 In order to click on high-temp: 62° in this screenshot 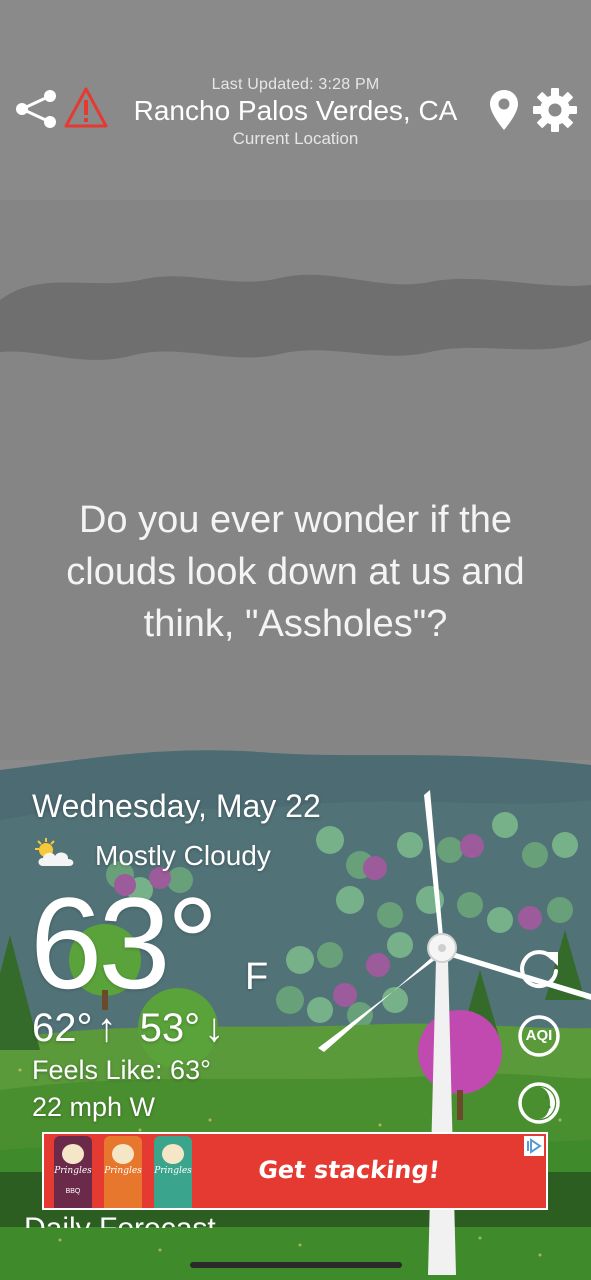, I will do `click(62, 1028)`.